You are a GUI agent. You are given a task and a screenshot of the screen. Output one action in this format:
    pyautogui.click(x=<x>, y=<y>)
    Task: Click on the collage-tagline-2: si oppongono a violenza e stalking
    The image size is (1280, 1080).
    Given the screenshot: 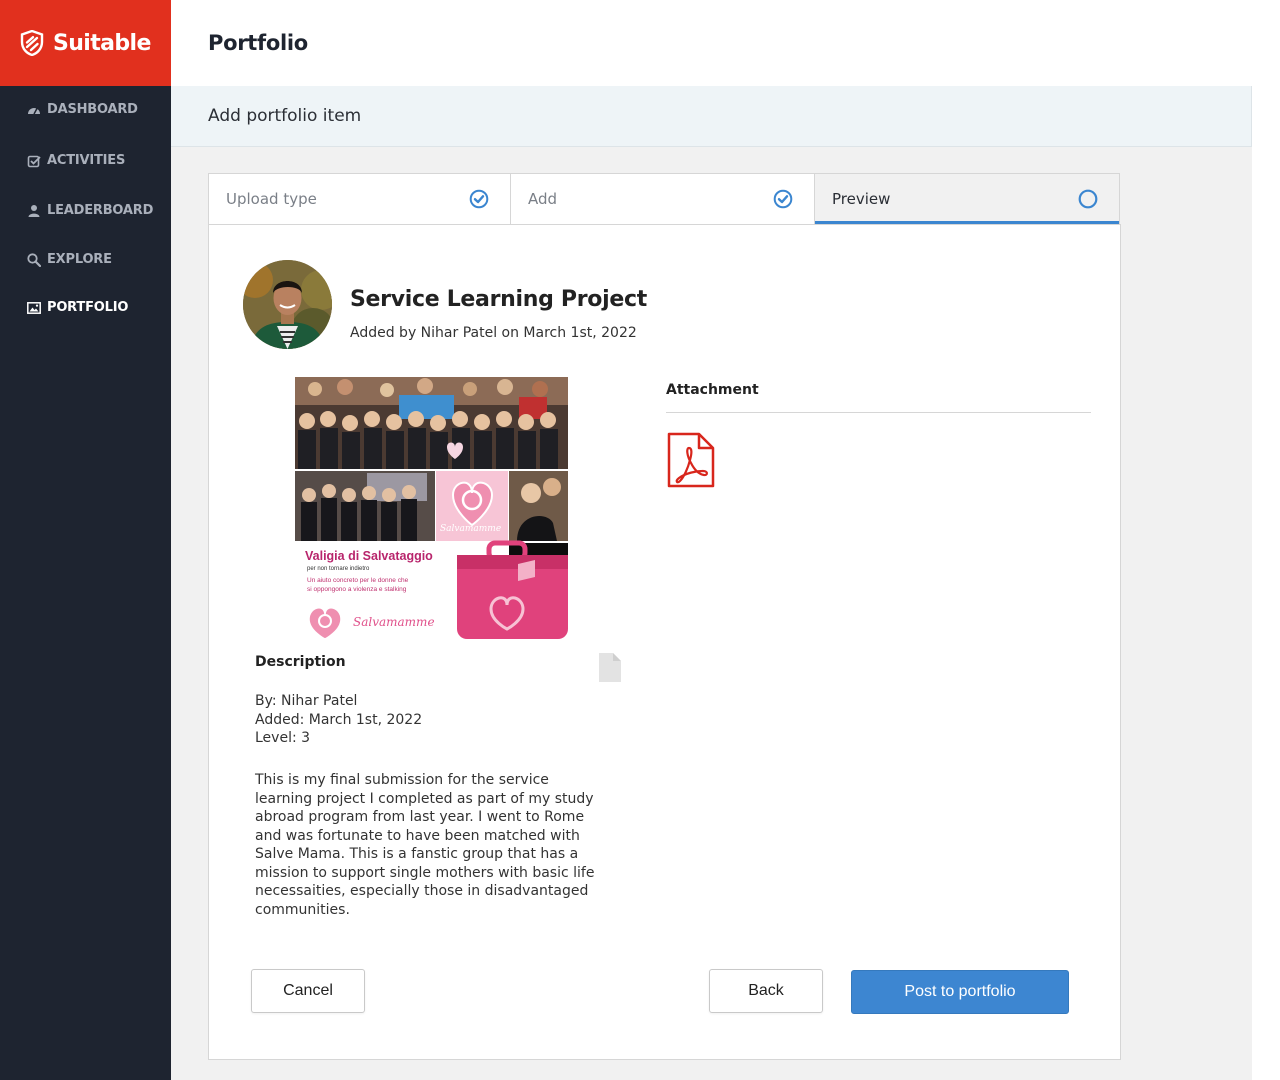 What is the action you would take?
    pyautogui.click(x=357, y=589)
    